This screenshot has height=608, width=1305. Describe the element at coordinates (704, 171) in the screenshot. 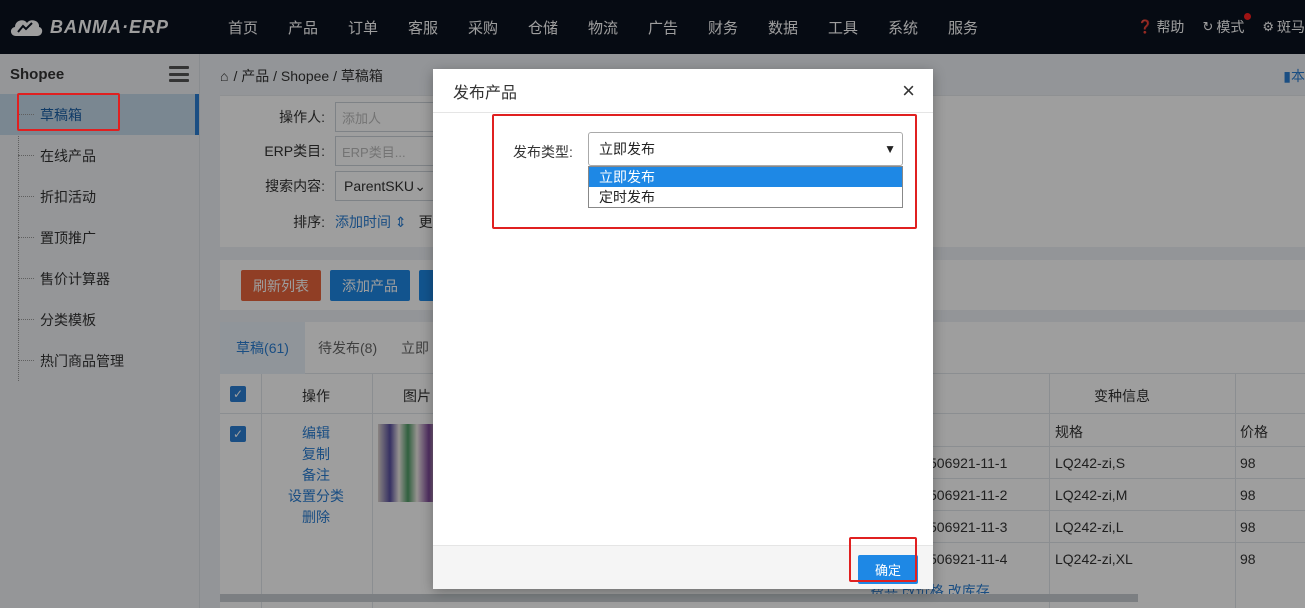

I see `highlight-box-publish-type` at that location.